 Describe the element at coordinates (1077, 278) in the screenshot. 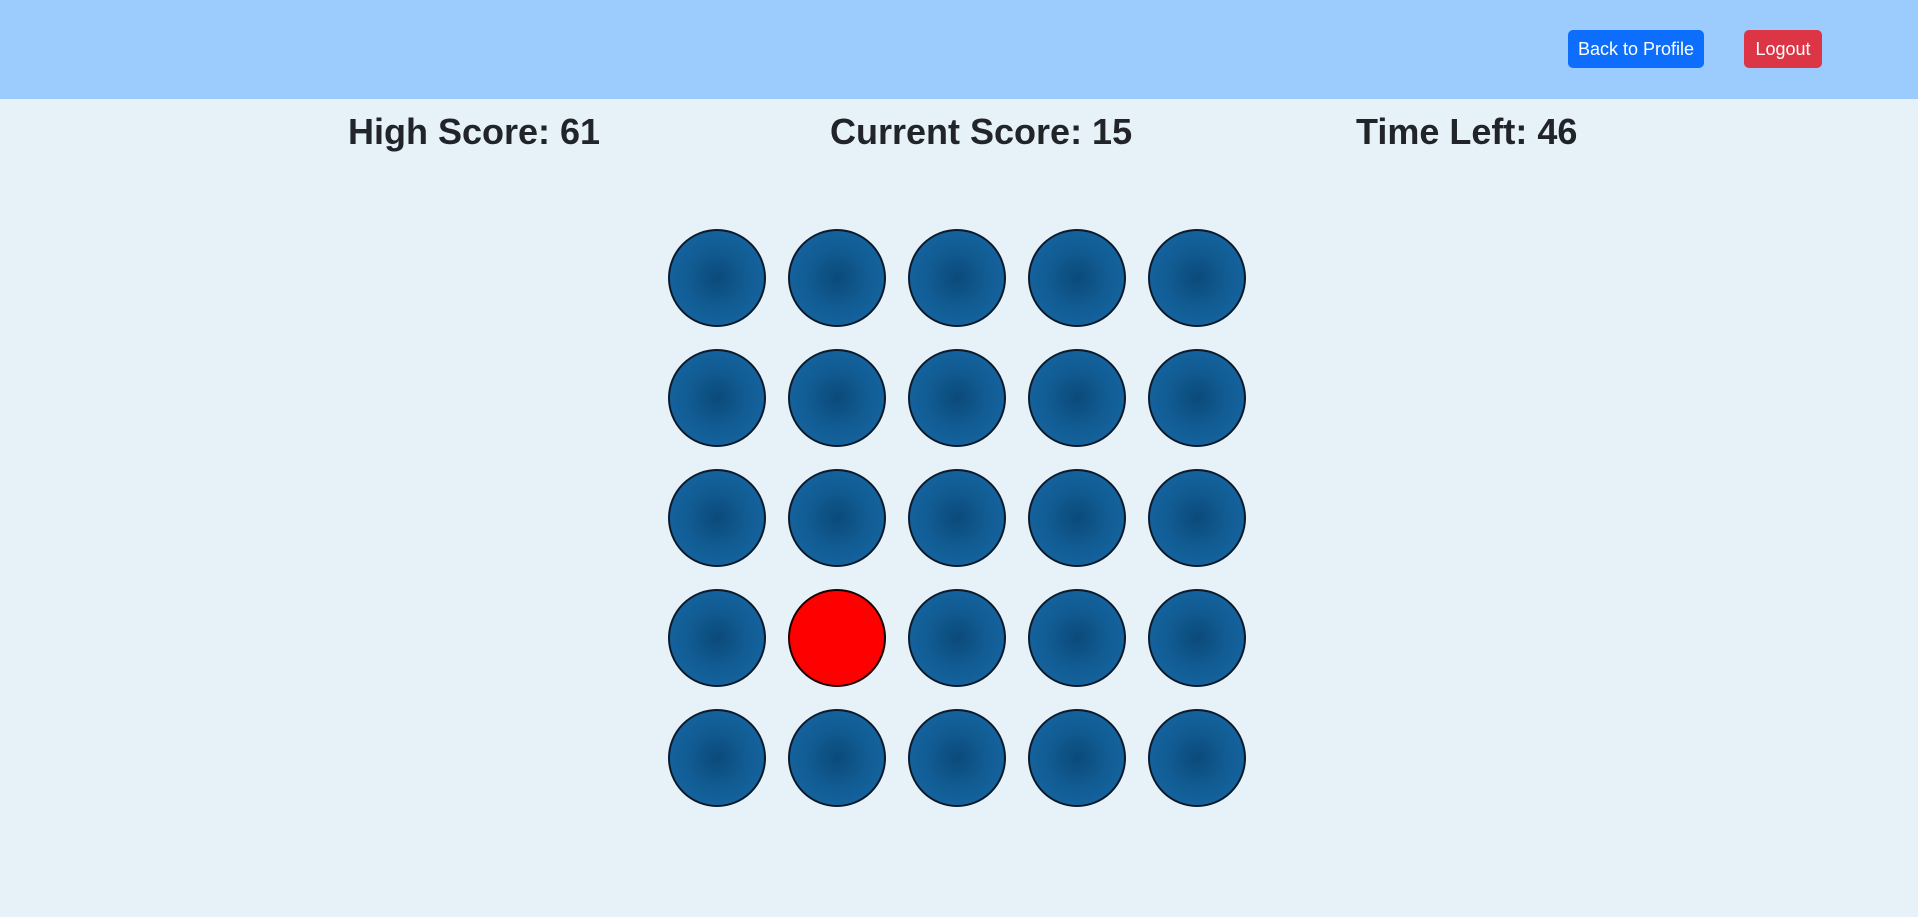

I see `board-cell-r1-c4` at that location.